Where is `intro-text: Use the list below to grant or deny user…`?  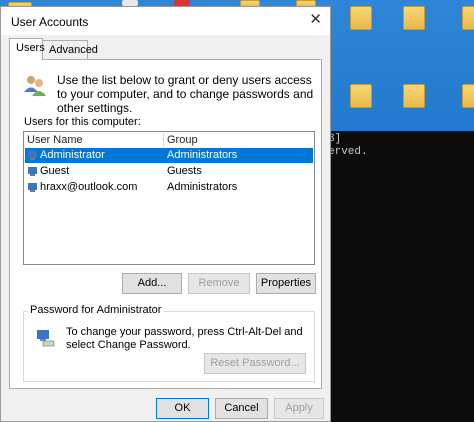 intro-text: Use the list below to grant or deny user… is located at coordinates (185, 94).